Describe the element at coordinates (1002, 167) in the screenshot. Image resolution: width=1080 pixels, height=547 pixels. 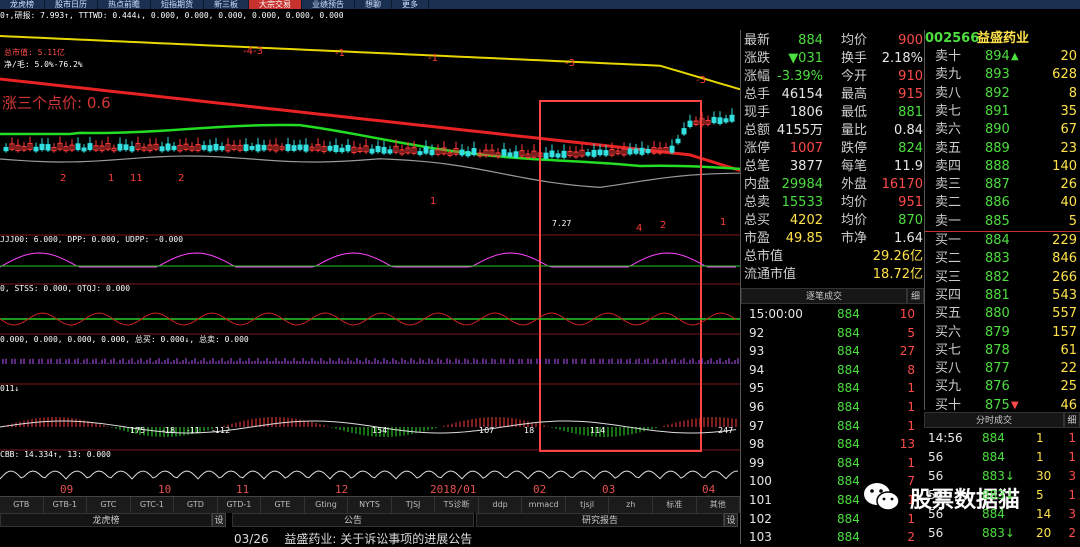
I see `ask-level: 卖四 888 140` at that location.